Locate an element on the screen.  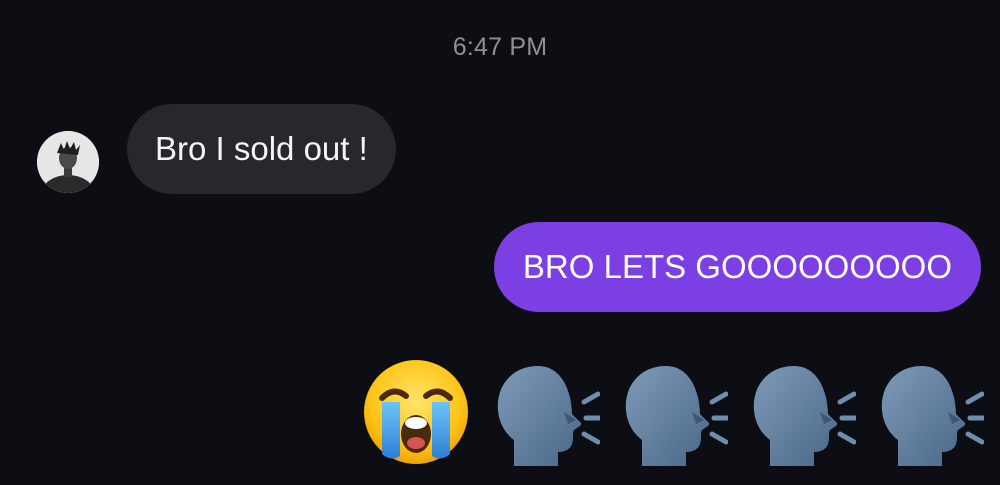
loudly-crying-face-icon is located at coordinates (416, 412).